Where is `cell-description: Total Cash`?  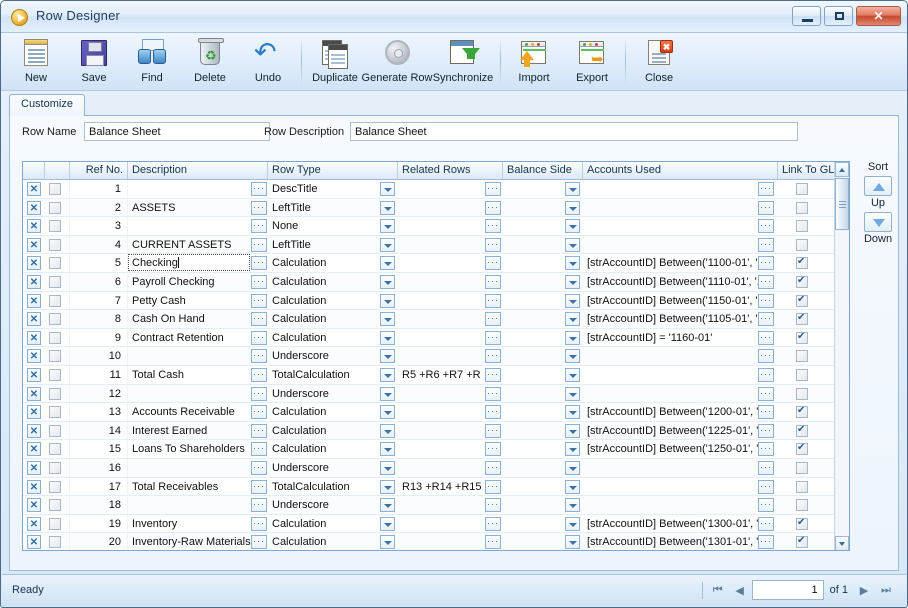 cell-description: Total Cash is located at coordinates (198, 375).